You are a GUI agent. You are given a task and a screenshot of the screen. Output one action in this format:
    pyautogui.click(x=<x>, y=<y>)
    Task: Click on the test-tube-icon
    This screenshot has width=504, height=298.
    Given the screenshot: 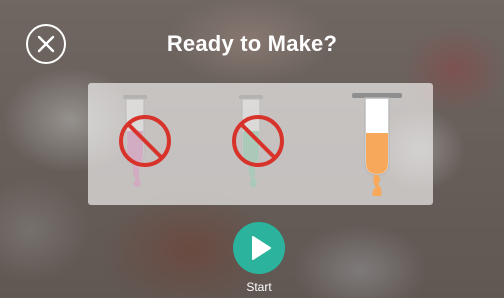 What is the action you would take?
    pyautogui.click(x=377, y=144)
    